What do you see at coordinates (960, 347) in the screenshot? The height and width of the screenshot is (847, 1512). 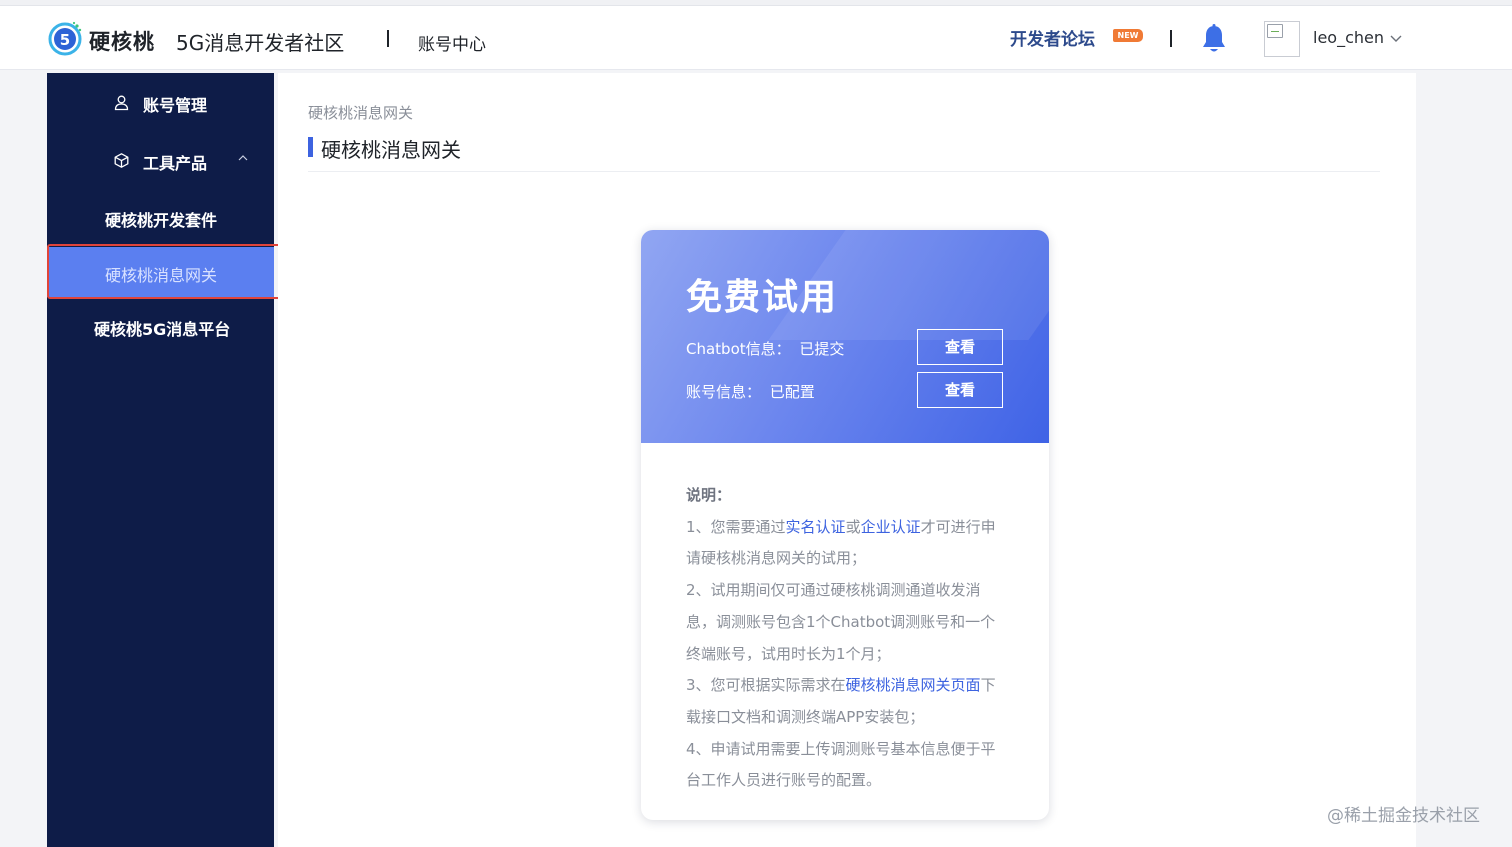 I see `chatbot-view-button: 查看` at bounding box center [960, 347].